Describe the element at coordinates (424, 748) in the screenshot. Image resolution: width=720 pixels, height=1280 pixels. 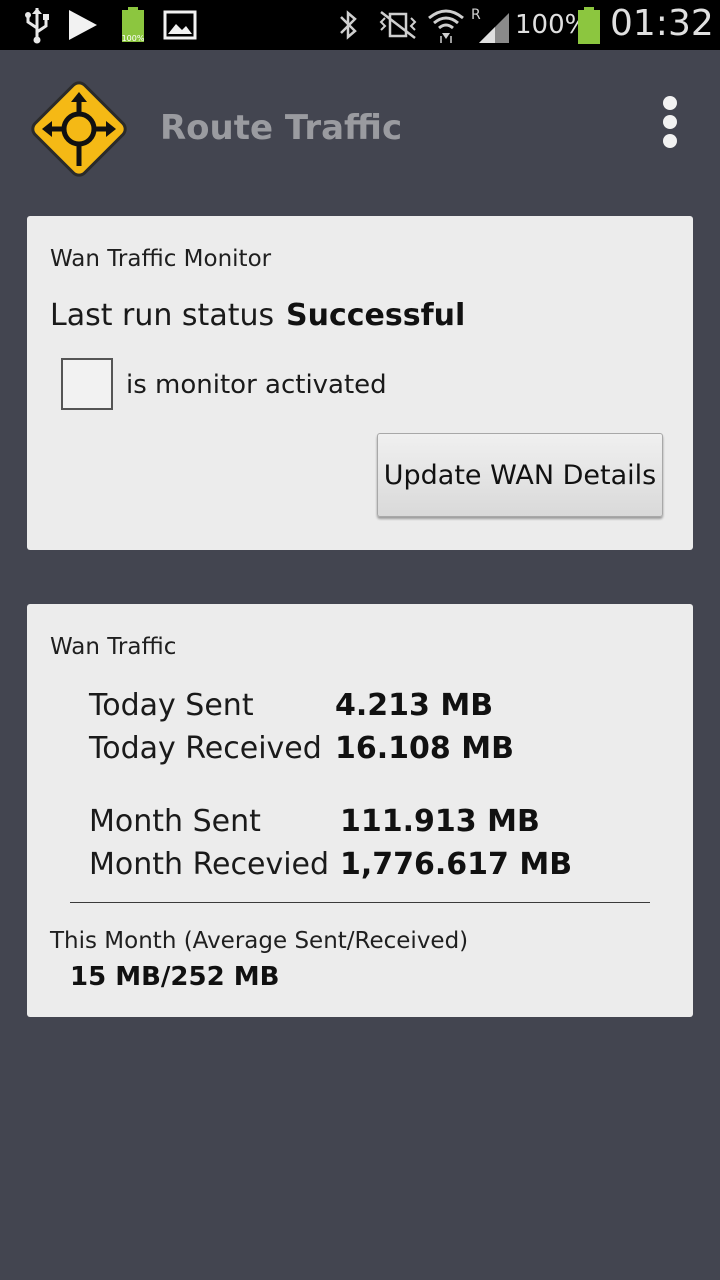
I see `today-received-value: 16.108 MB` at that location.